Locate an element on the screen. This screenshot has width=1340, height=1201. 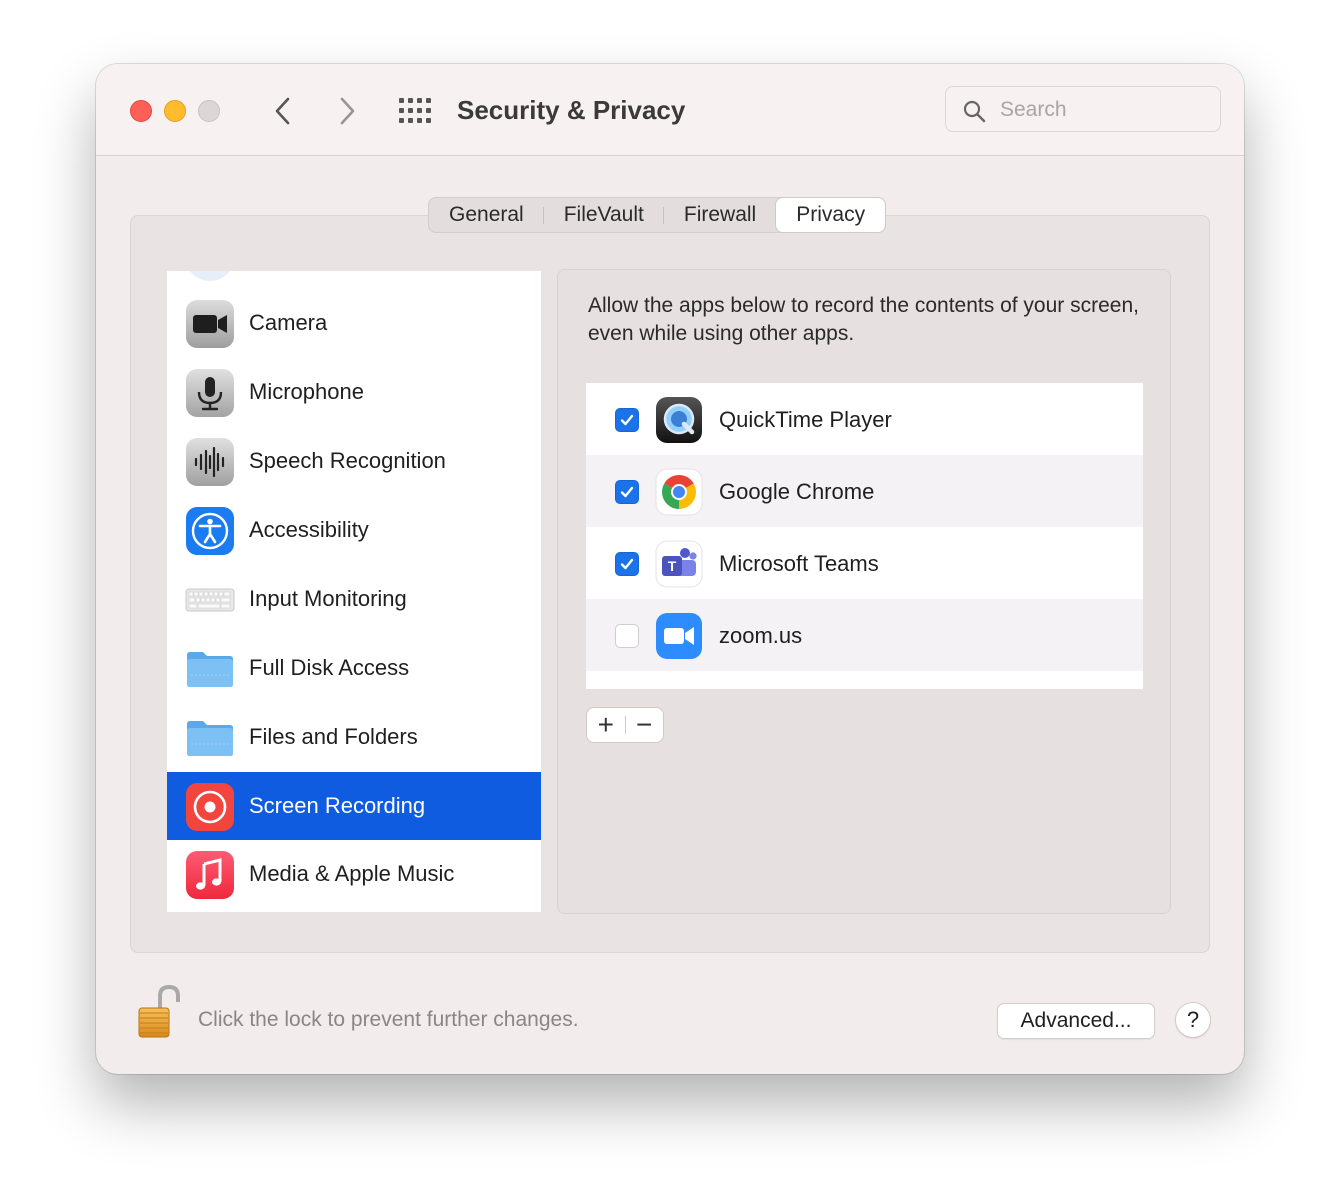
close-button is located at coordinates (141, 111).